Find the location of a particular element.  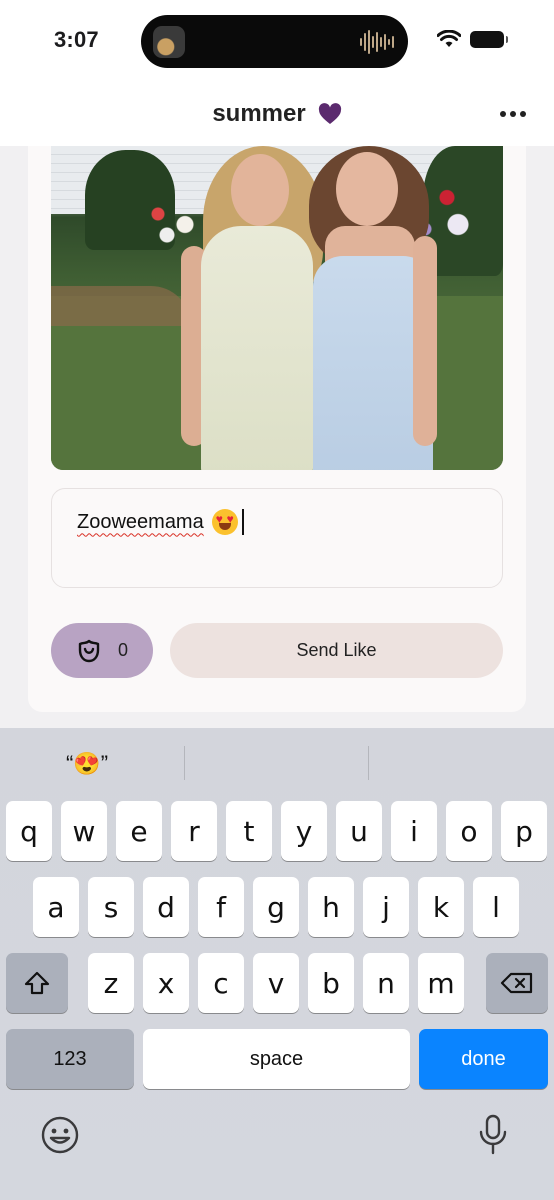

status-time: 3:07 is located at coordinates (76, 39).